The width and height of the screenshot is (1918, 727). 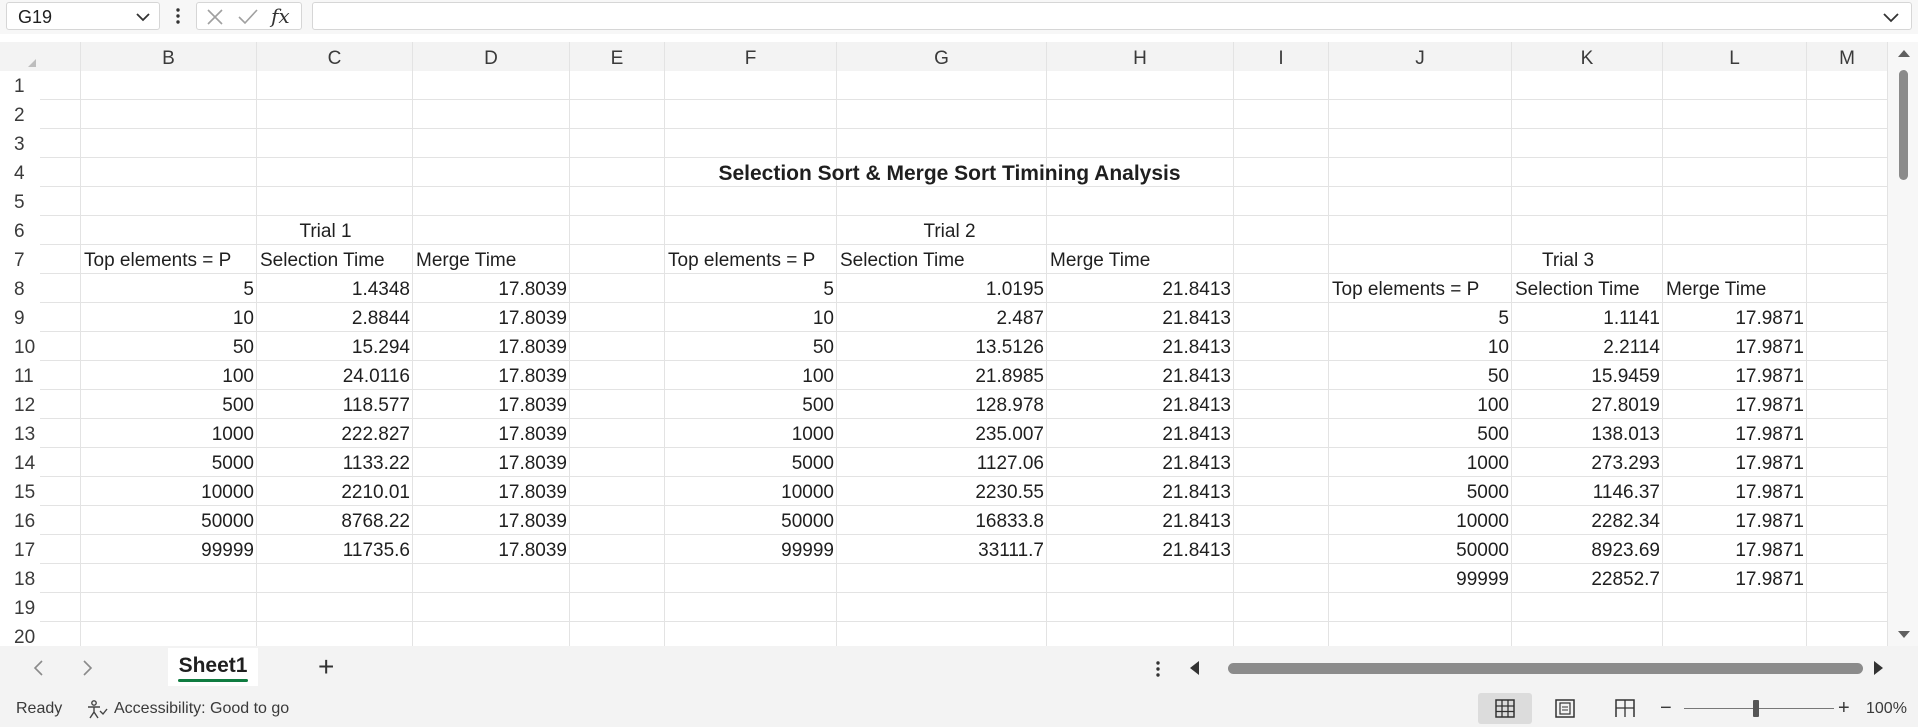 I want to click on trial1-cell: 99999, so click(x=169, y=549).